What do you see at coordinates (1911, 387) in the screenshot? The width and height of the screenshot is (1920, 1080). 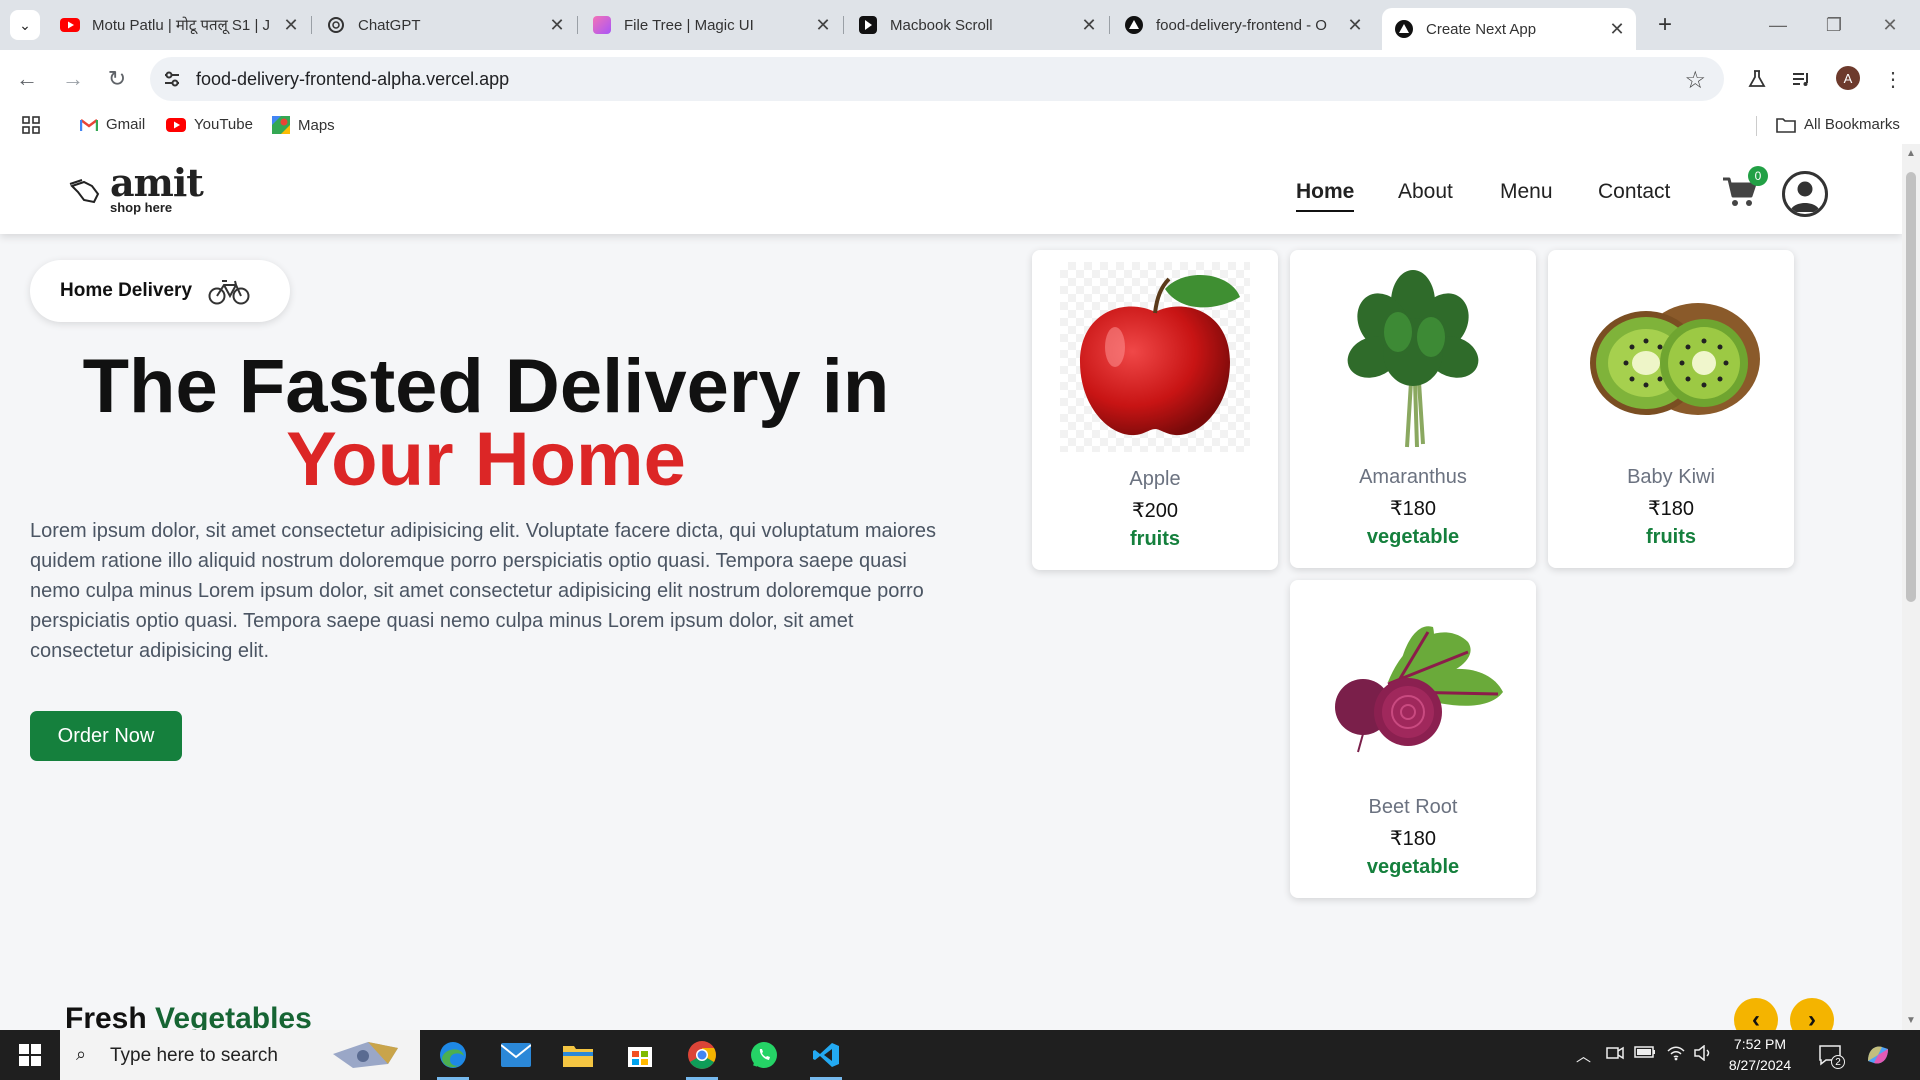 I see `scrollbar-thumb` at bounding box center [1911, 387].